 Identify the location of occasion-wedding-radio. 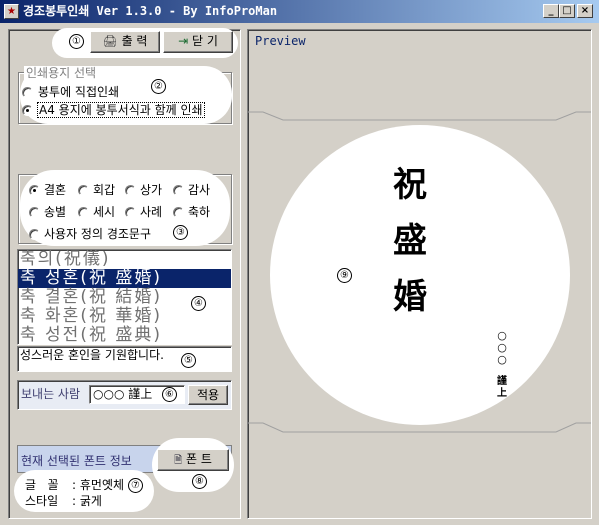
(34, 190).